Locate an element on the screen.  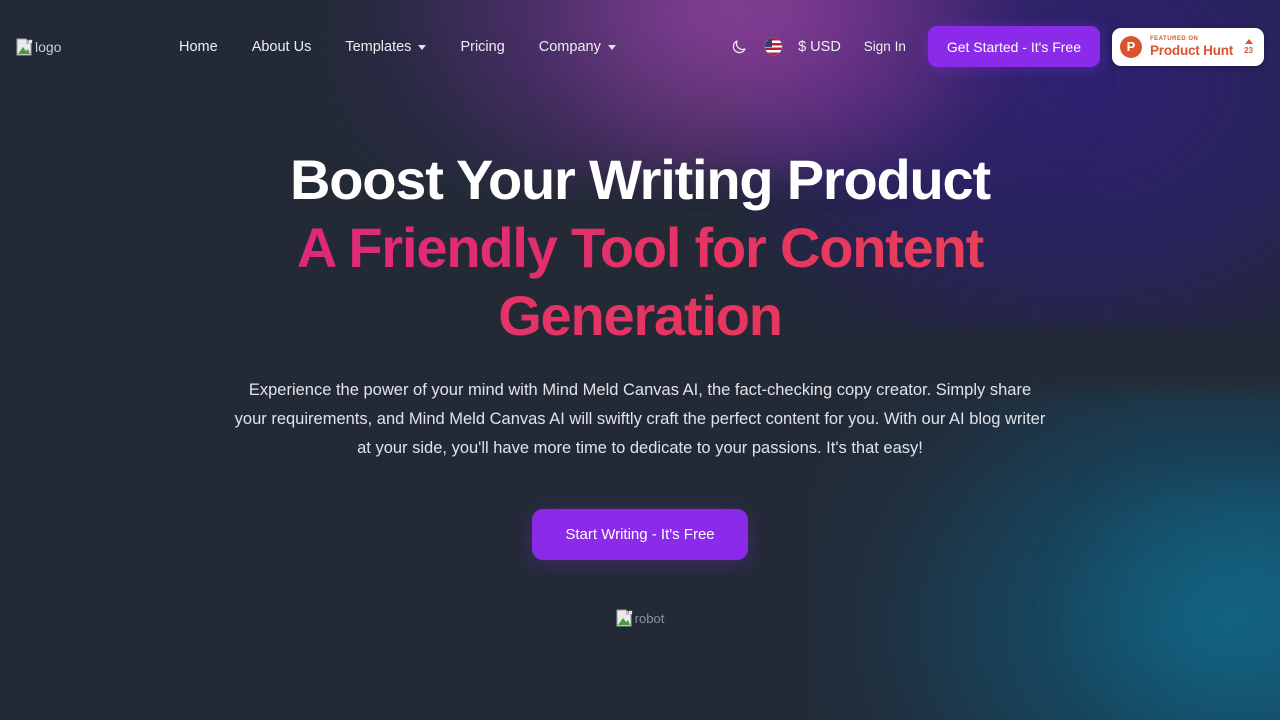
get-started-button: Get Started - It's Free is located at coordinates (1013, 46).